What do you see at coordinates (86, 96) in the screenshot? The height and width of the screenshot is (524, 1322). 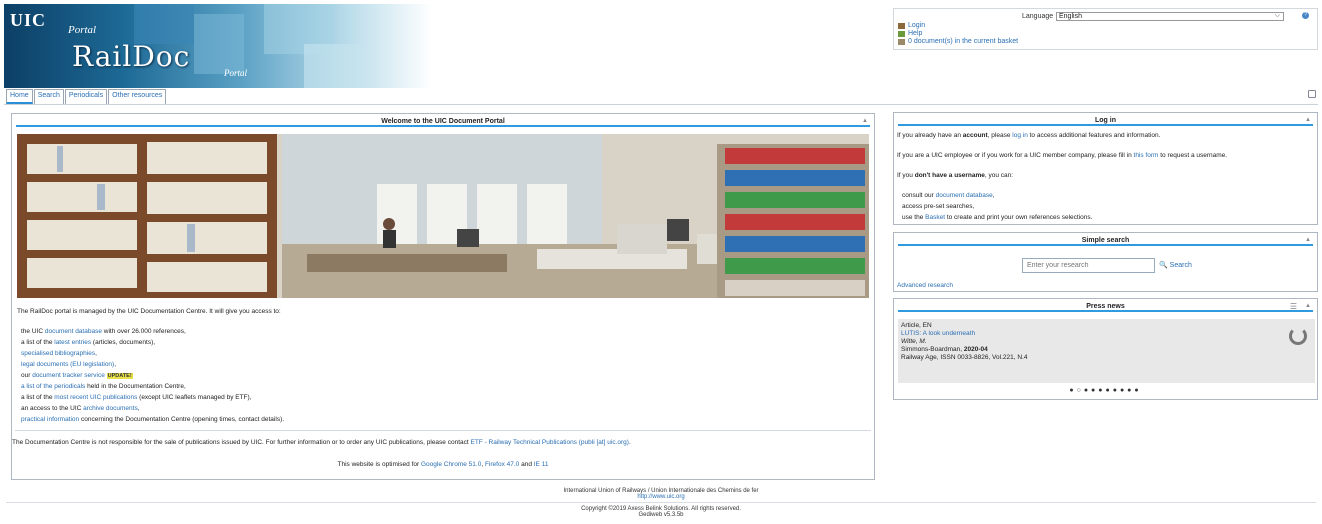 I see `tab-periodicals: Periodicals` at bounding box center [86, 96].